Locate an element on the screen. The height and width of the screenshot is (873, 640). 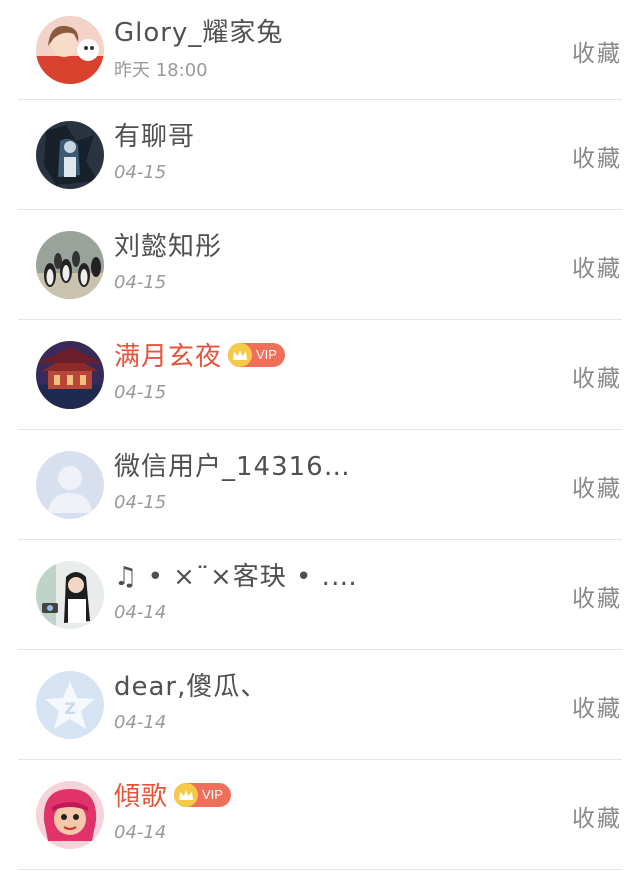
user-name: 刘懿知彤 is located at coordinates (168, 244).